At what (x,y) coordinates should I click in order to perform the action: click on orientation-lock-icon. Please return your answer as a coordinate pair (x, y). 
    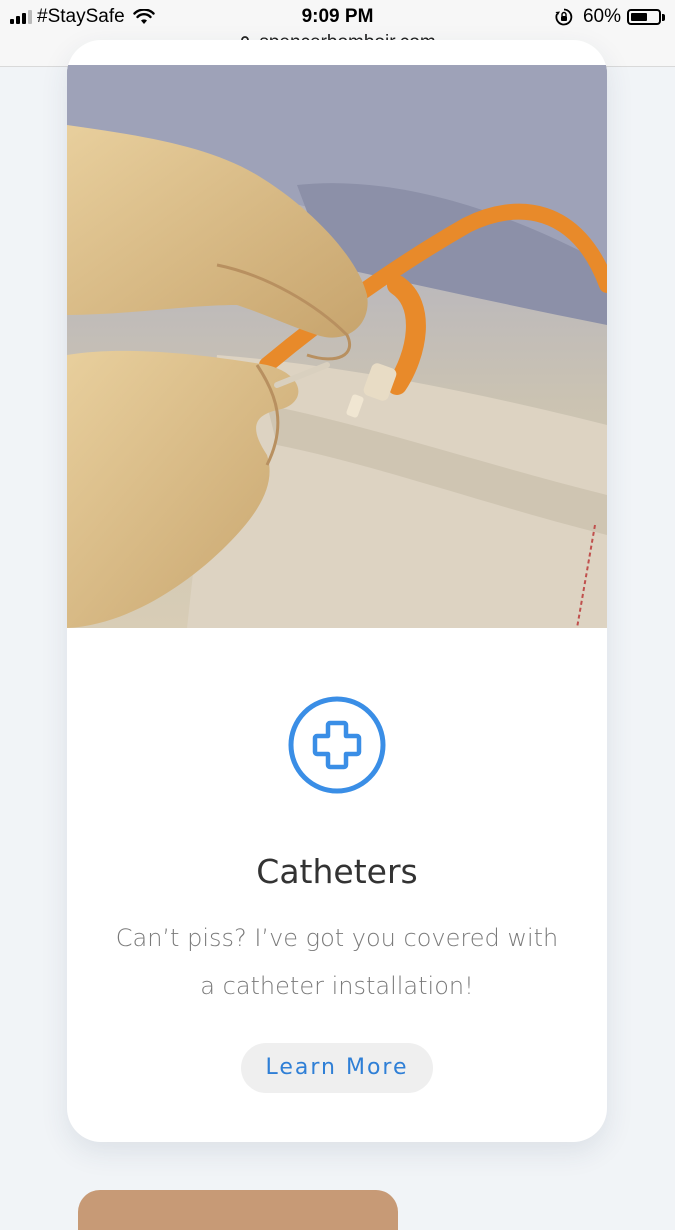
    Looking at the image, I should click on (564, 17).